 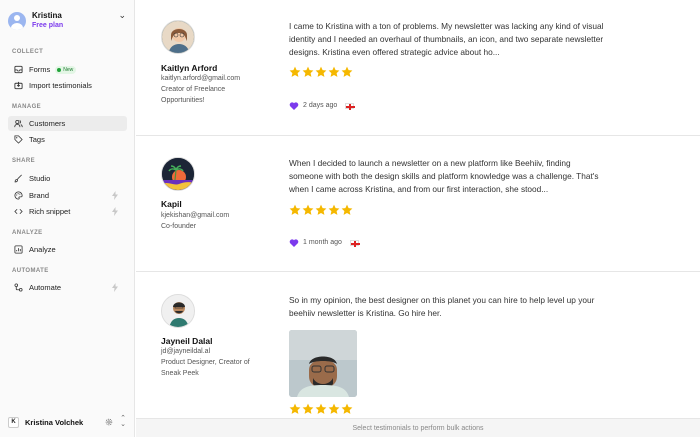 I want to click on sidebar-item-label: Analyze, so click(x=42, y=249).